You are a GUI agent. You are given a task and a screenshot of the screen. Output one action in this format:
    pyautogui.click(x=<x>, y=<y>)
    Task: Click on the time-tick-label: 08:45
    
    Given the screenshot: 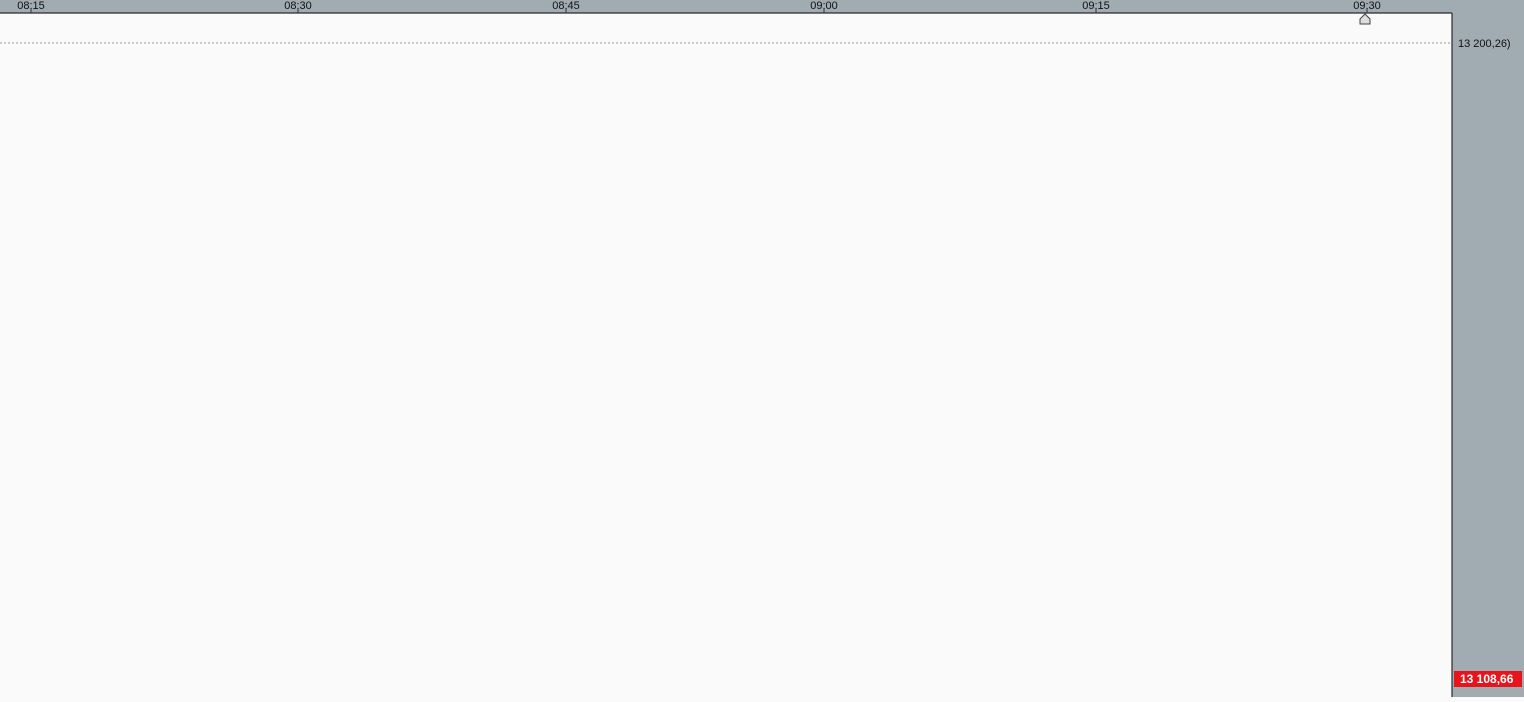 What is the action you would take?
    pyautogui.click(x=566, y=6)
    